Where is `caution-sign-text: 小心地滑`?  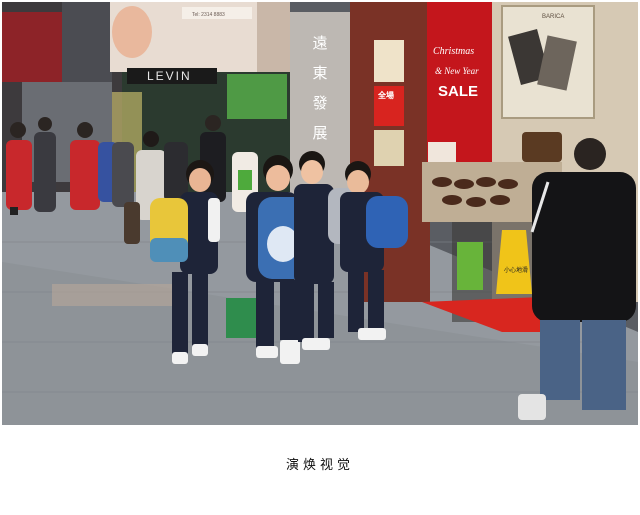
caution-sign-text: 小心地滑 is located at coordinates (516, 270).